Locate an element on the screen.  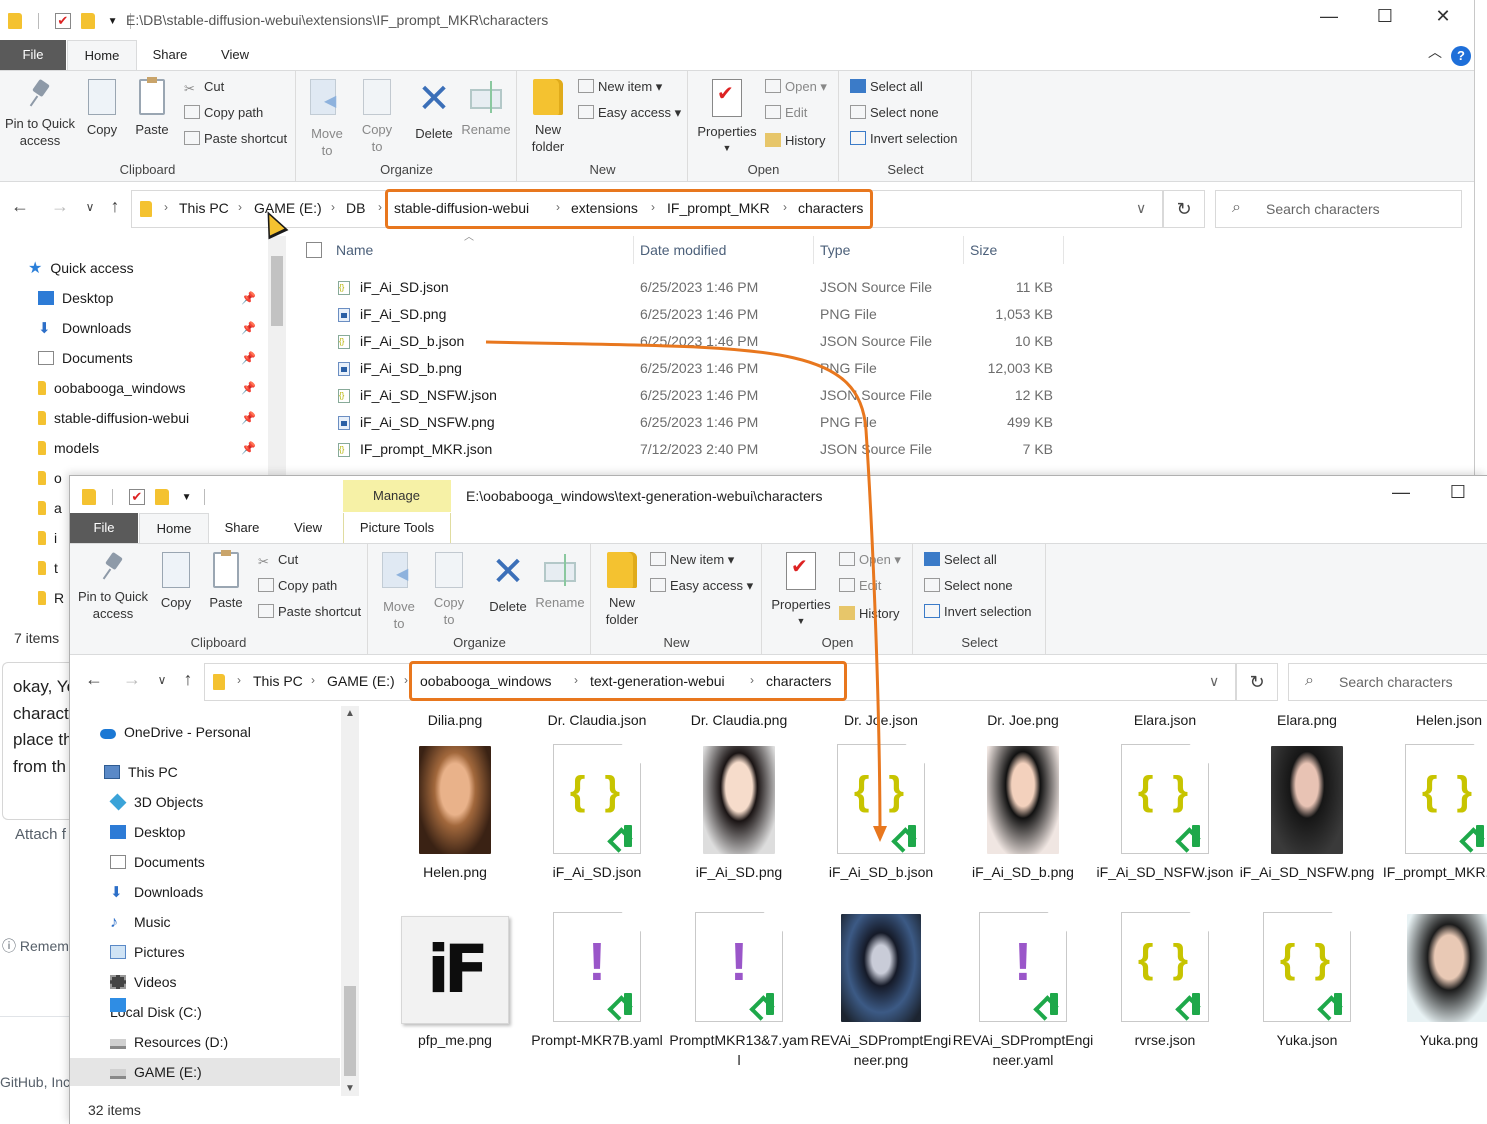
properties-check-icon: ✔ is located at coordinates (136, 497).